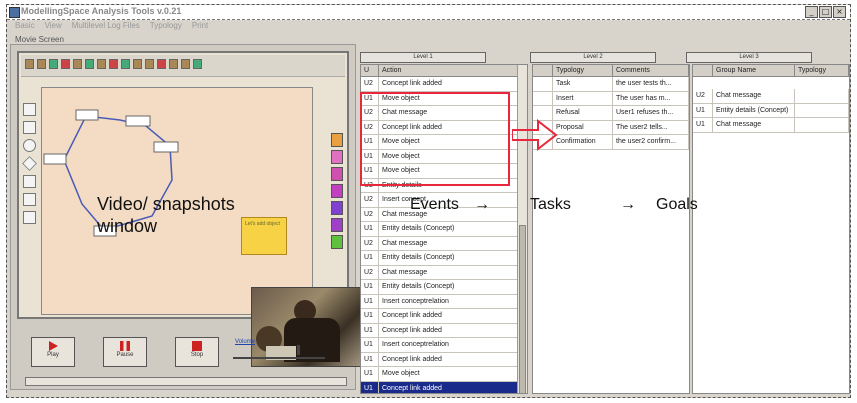 Image resolution: width=857 pixels, height=403 pixels. I want to click on col-header-comments: Comments, so click(651, 70).